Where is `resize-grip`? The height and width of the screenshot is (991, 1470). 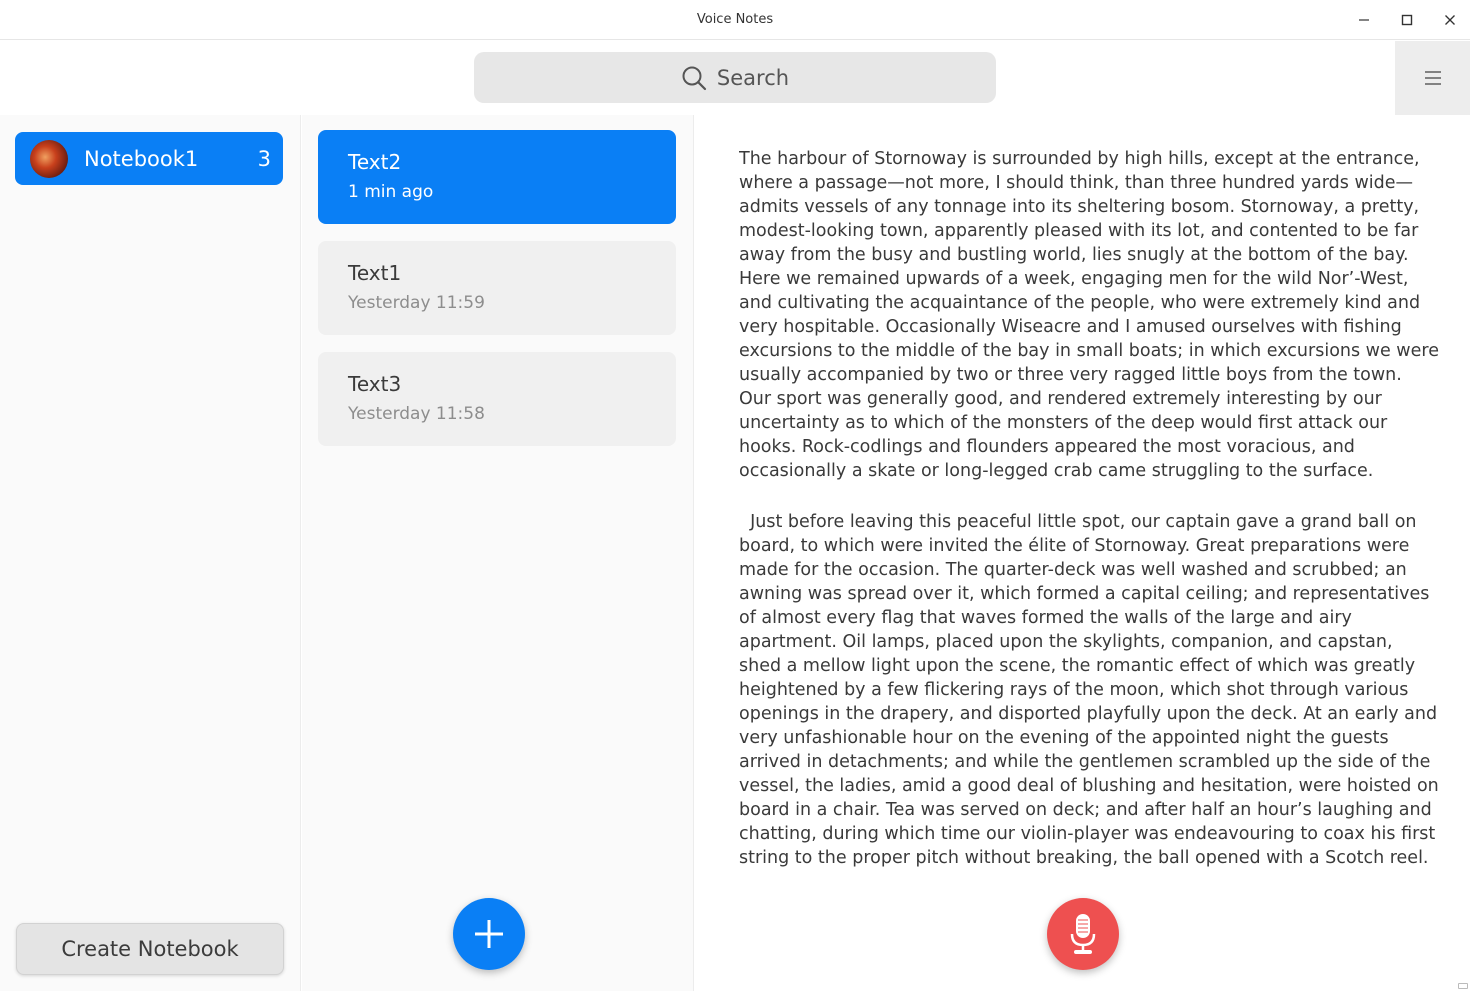 resize-grip is located at coordinates (1463, 986).